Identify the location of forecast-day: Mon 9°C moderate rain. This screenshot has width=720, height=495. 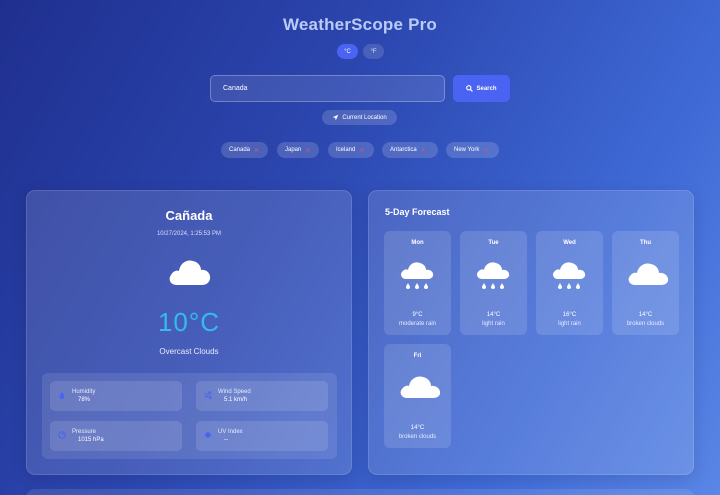
(417, 283).